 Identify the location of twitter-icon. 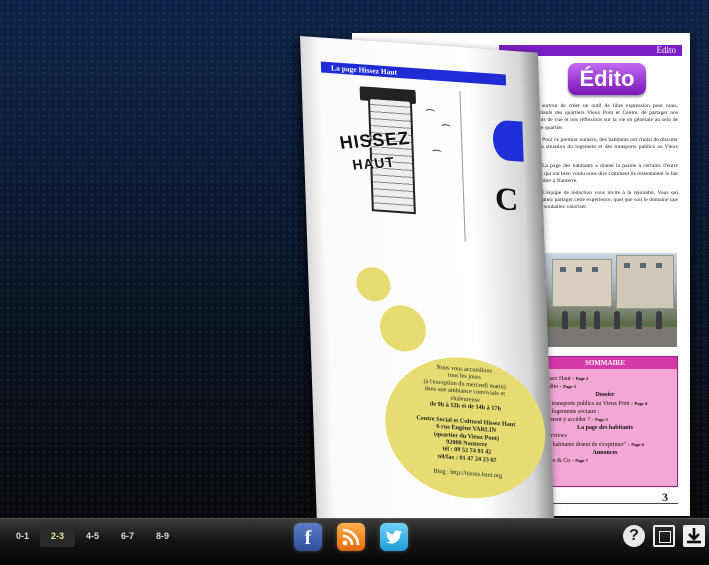
(394, 537).